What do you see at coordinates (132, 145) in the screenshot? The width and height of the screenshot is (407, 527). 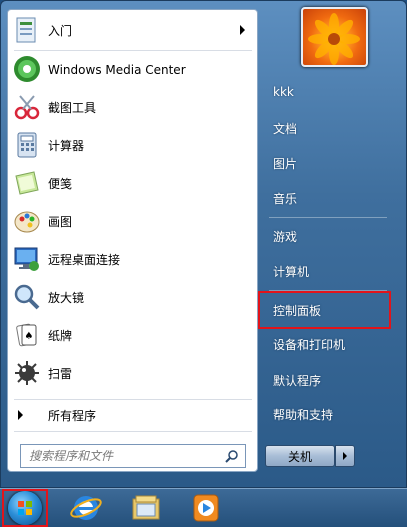 I see `program-calculator: 计算器` at bounding box center [132, 145].